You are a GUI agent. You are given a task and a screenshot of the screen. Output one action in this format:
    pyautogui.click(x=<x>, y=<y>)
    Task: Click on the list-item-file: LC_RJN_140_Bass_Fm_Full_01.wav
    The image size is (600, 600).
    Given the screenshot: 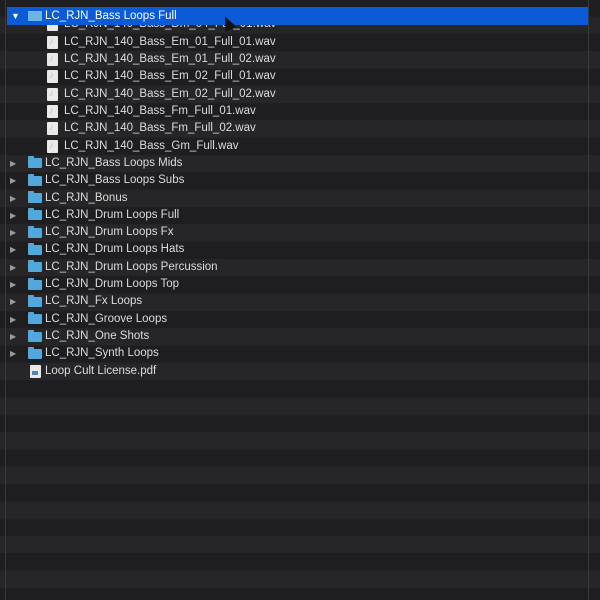 What is the action you would take?
    pyautogui.click(x=294, y=111)
    